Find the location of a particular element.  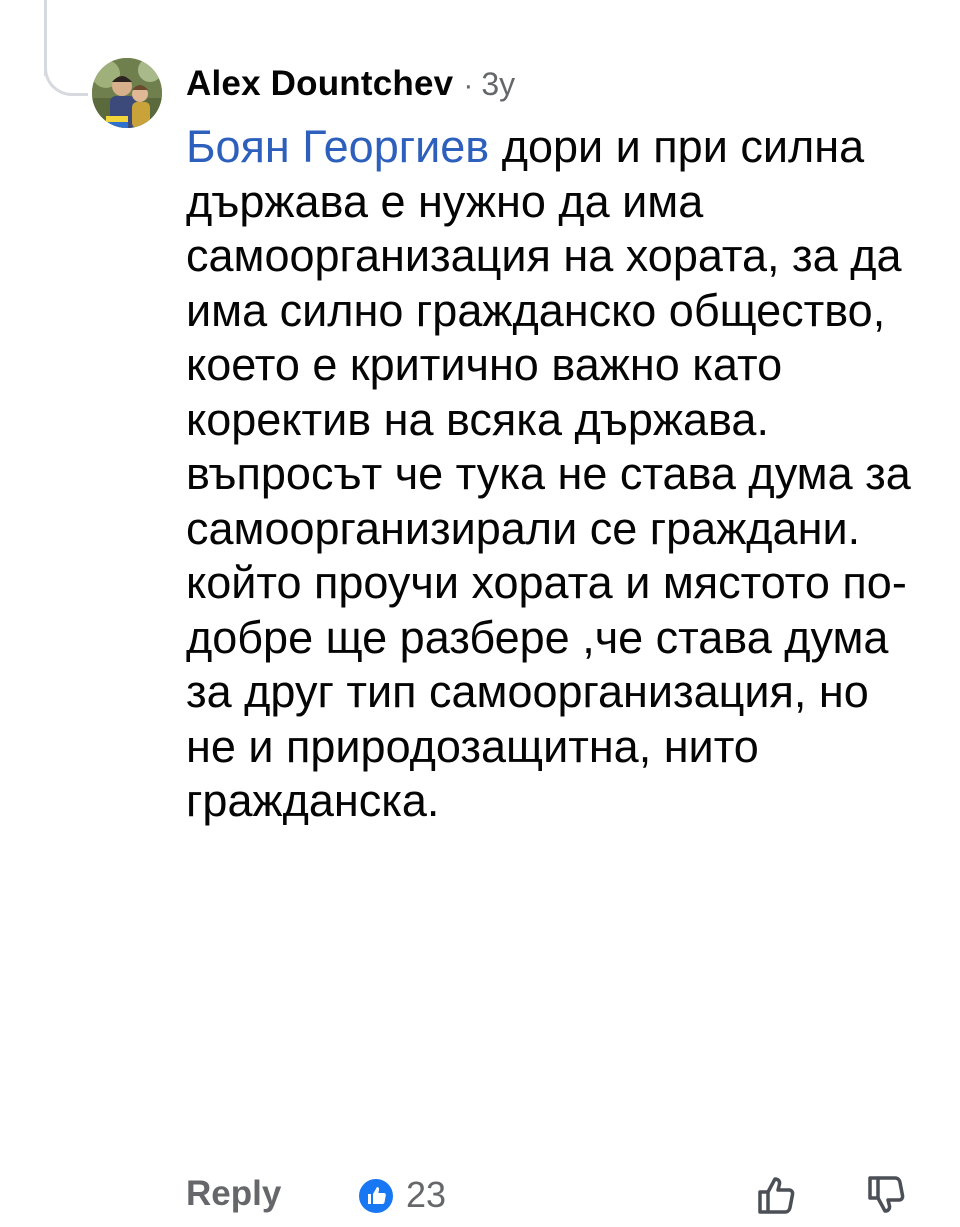

like-icon is located at coordinates (376, 1196).